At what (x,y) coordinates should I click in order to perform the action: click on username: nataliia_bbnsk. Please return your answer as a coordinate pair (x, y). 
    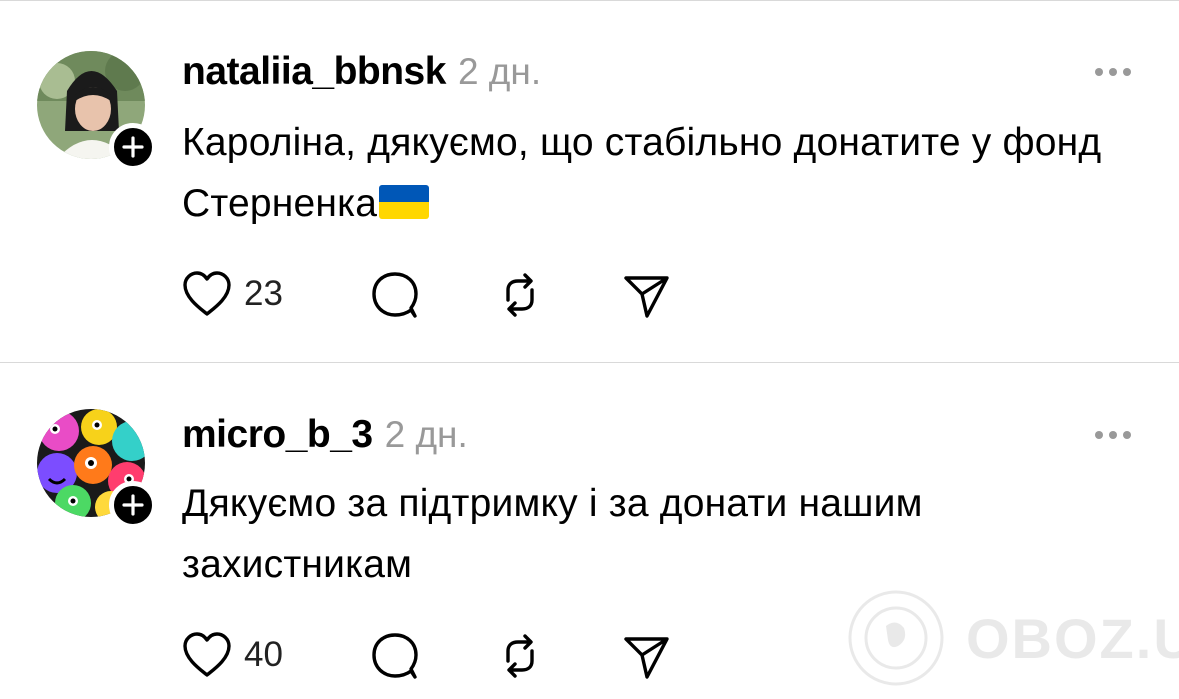
    Looking at the image, I should click on (314, 72).